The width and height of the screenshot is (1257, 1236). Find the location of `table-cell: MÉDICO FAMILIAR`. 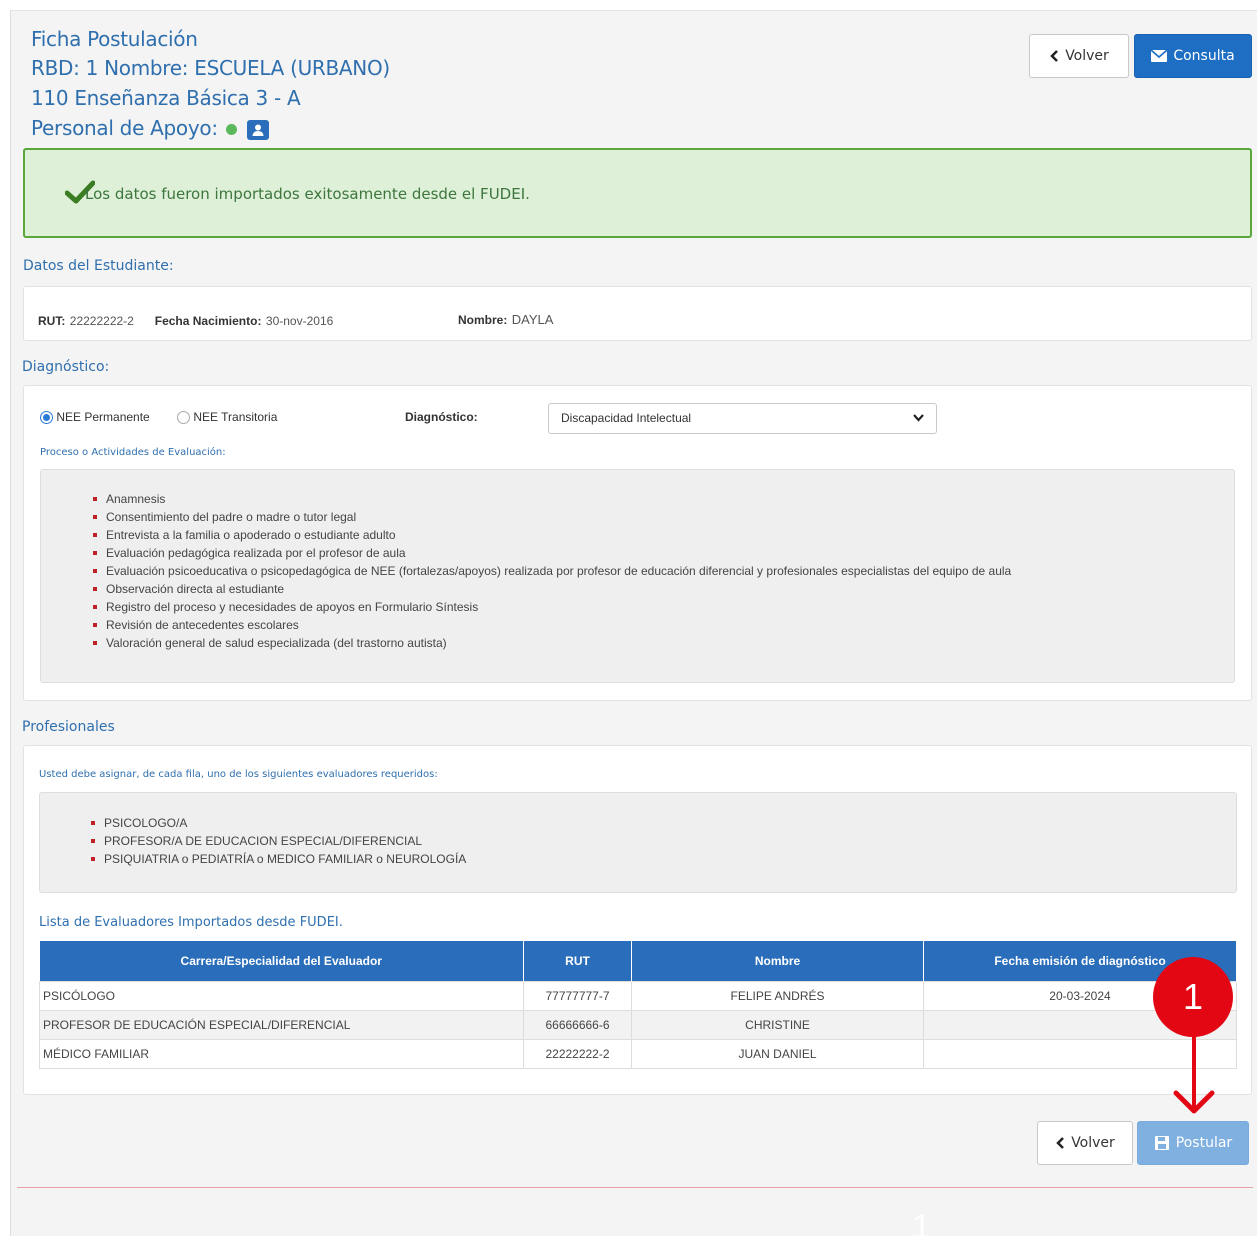

table-cell: MÉDICO FAMILIAR is located at coordinates (281, 1053).